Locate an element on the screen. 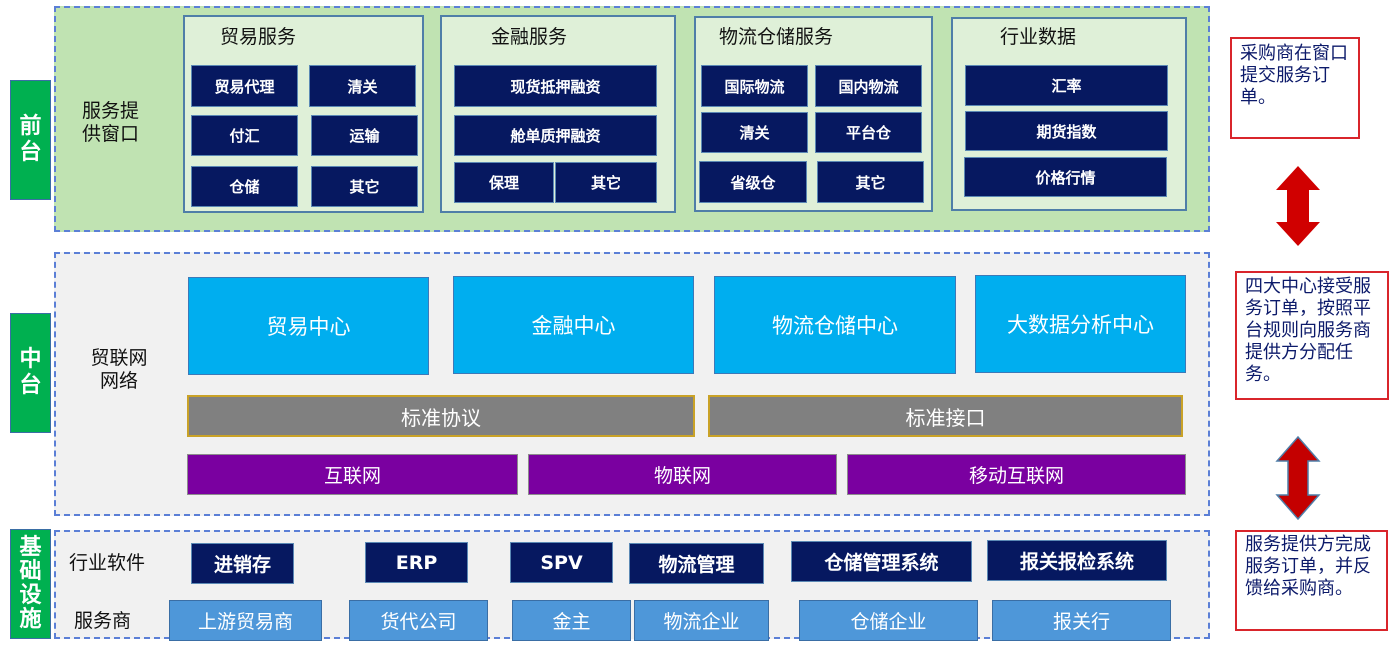 Image resolution: width=1394 pixels, height=661 pixels. service-item: 现货抵押融资 is located at coordinates (555, 86).